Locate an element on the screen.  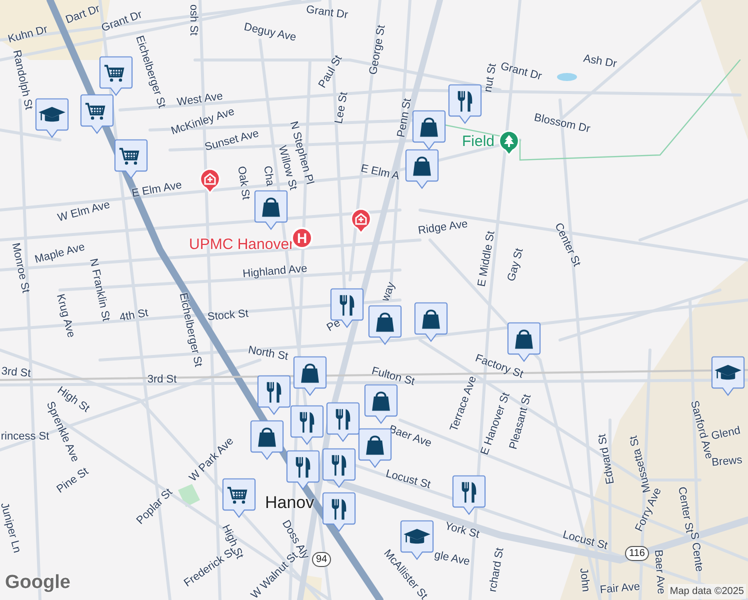
street-label: E Elm A is located at coordinates (380, 173).